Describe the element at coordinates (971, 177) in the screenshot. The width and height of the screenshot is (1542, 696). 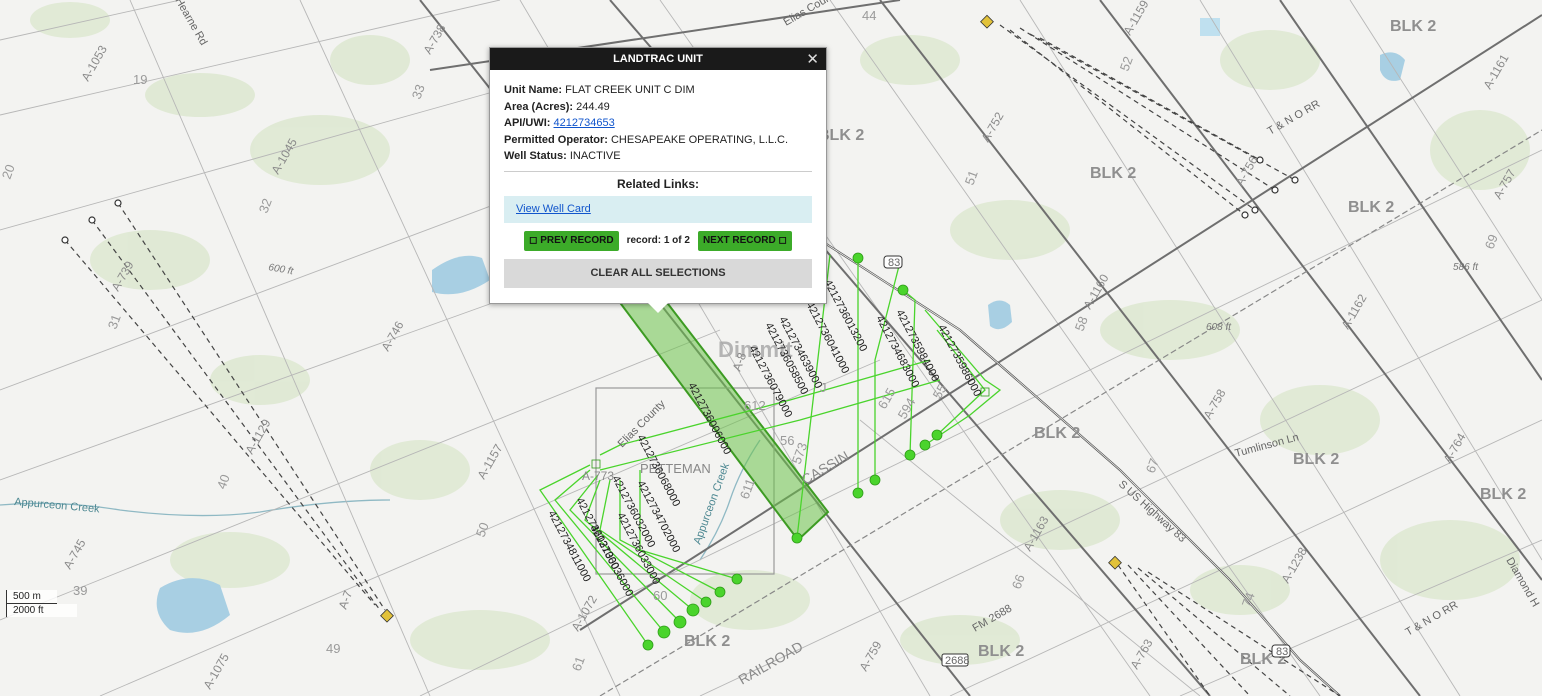
I see `svg-text: 51` at that location.